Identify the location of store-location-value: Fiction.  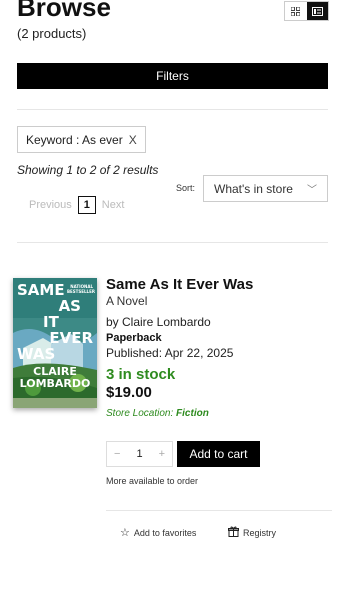
(192, 413).